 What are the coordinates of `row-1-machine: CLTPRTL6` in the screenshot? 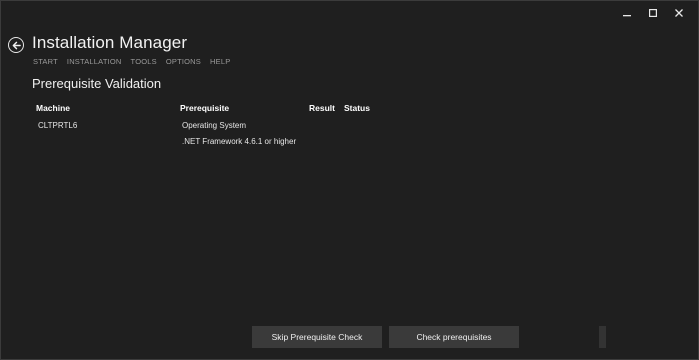 It's located at (58, 125).